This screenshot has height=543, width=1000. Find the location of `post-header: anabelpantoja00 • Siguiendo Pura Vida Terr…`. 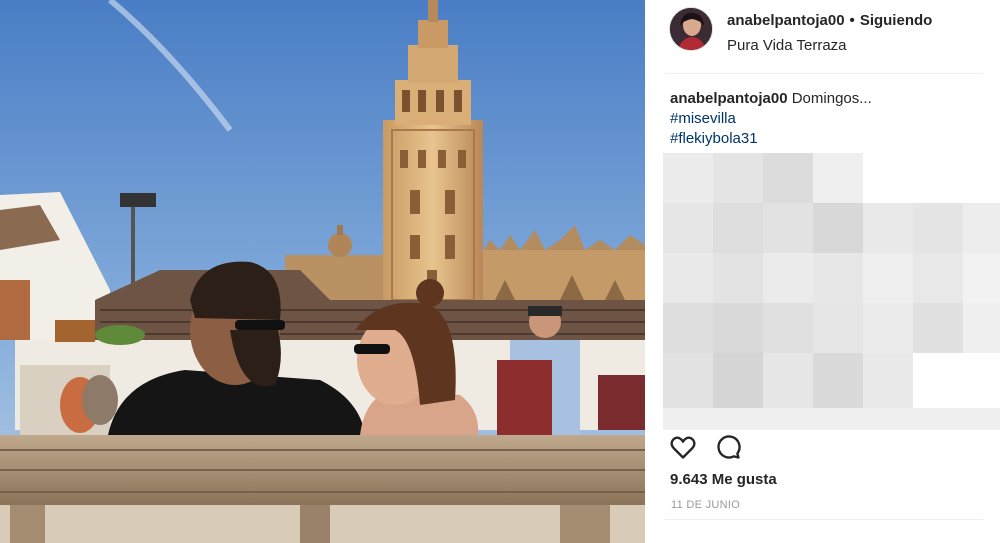

post-header: anabelpantoja00 • Siguiendo Pura Vida Terr… is located at coordinates (822, 37).